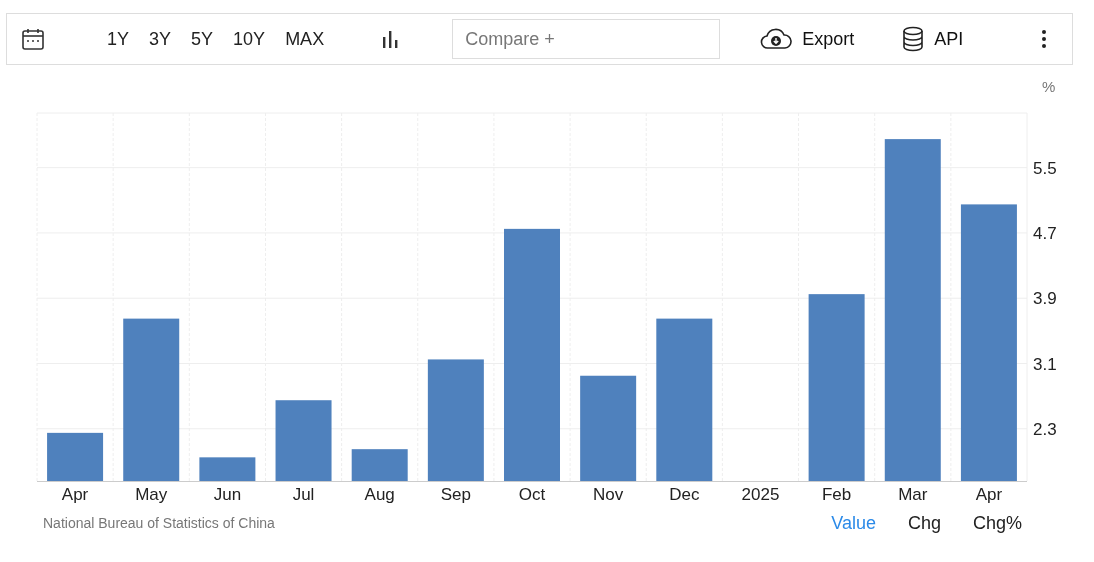  What do you see at coordinates (933, 39) in the screenshot?
I see `api-button: API` at bounding box center [933, 39].